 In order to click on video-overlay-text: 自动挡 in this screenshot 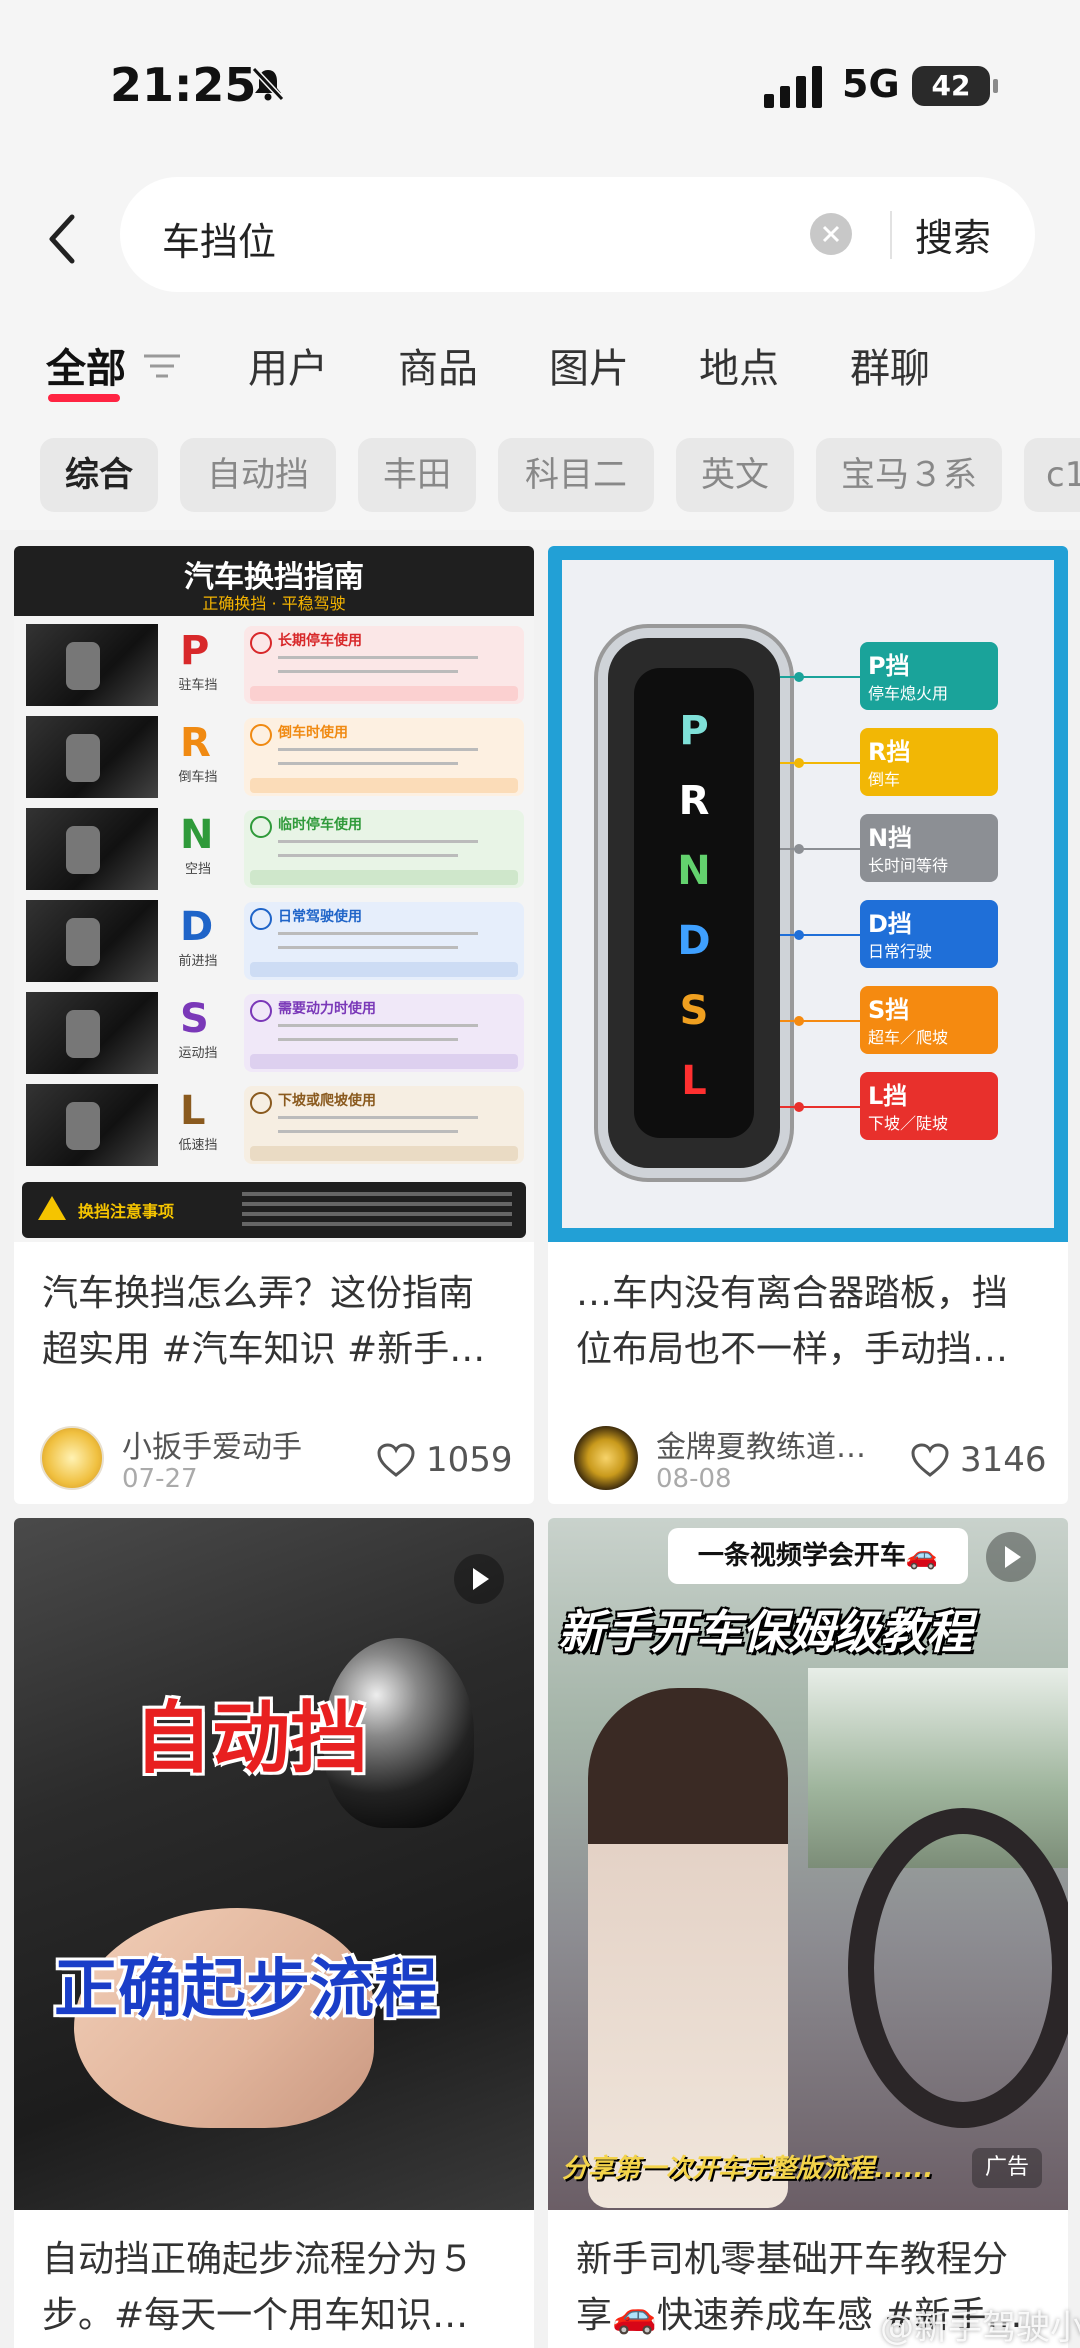, I will do `click(251, 1739)`.